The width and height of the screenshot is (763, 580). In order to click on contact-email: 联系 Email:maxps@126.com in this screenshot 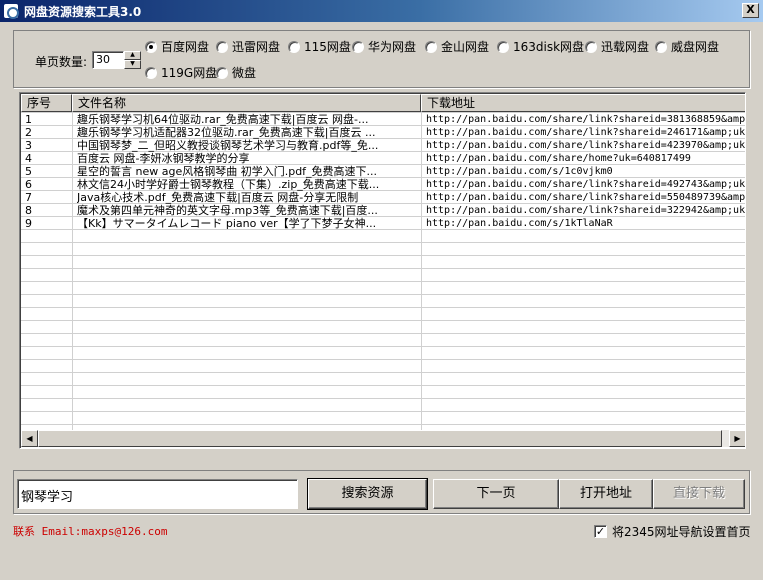, I will do `click(90, 531)`.